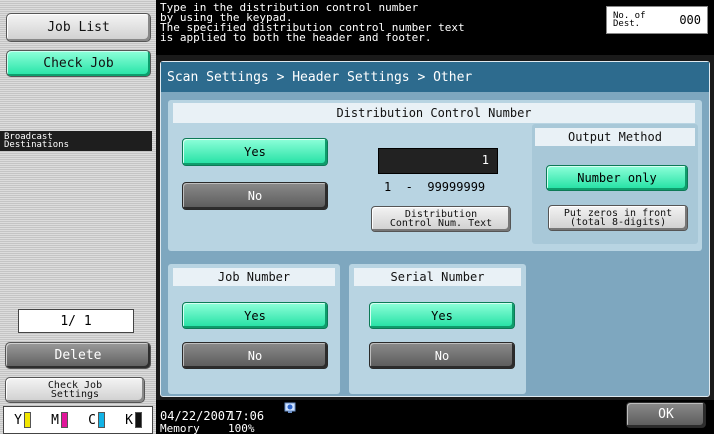  Describe the element at coordinates (75, 390) in the screenshot. I see `check-job-settings-button: Check Job Settings` at that location.